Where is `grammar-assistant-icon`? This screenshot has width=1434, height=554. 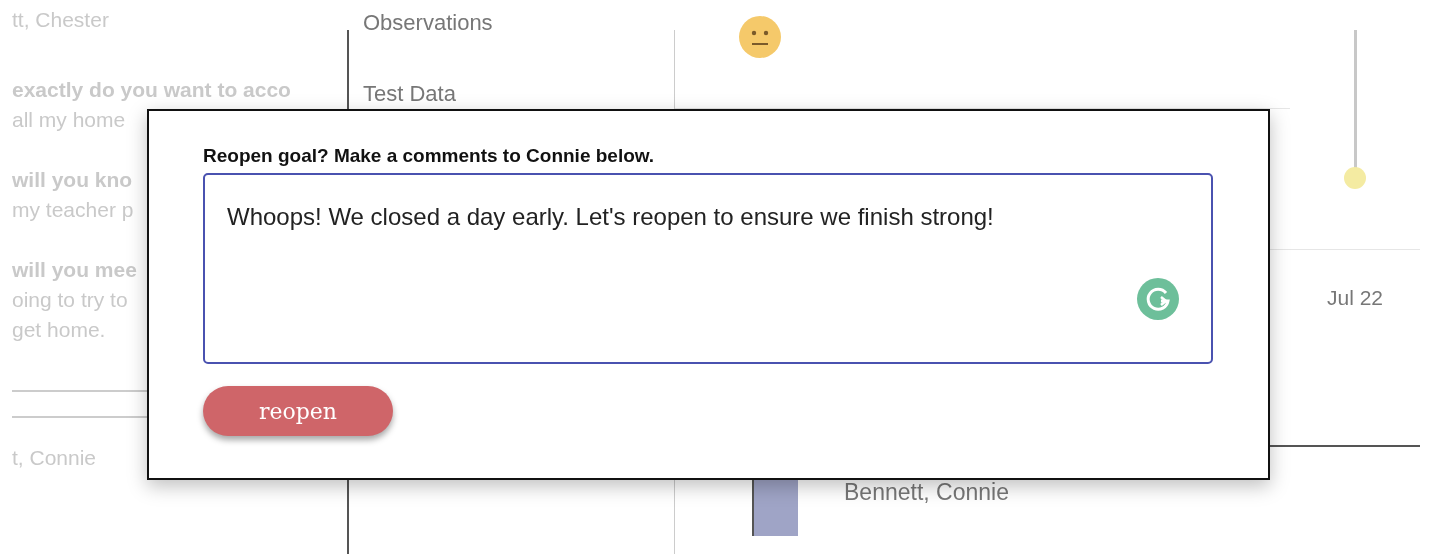
grammar-assistant-icon is located at coordinates (1158, 299).